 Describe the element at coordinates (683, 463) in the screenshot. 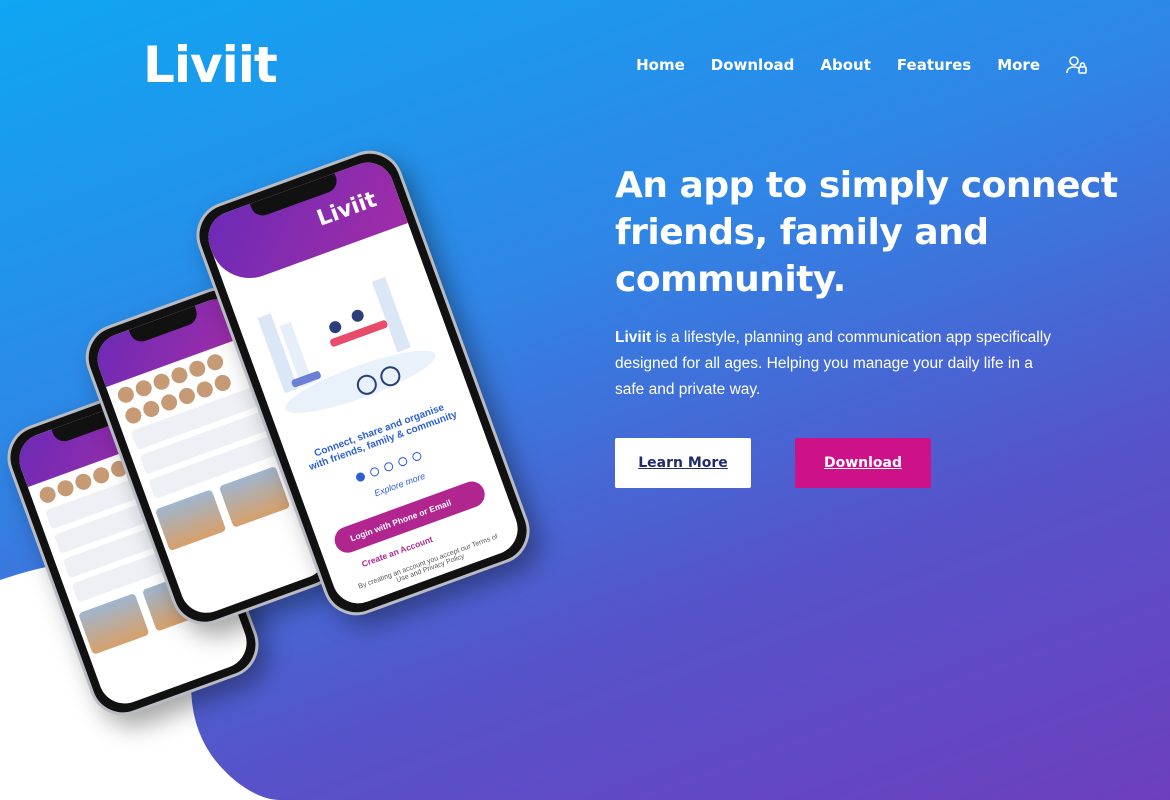

I see `learn-more-button: Learn More` at that location.